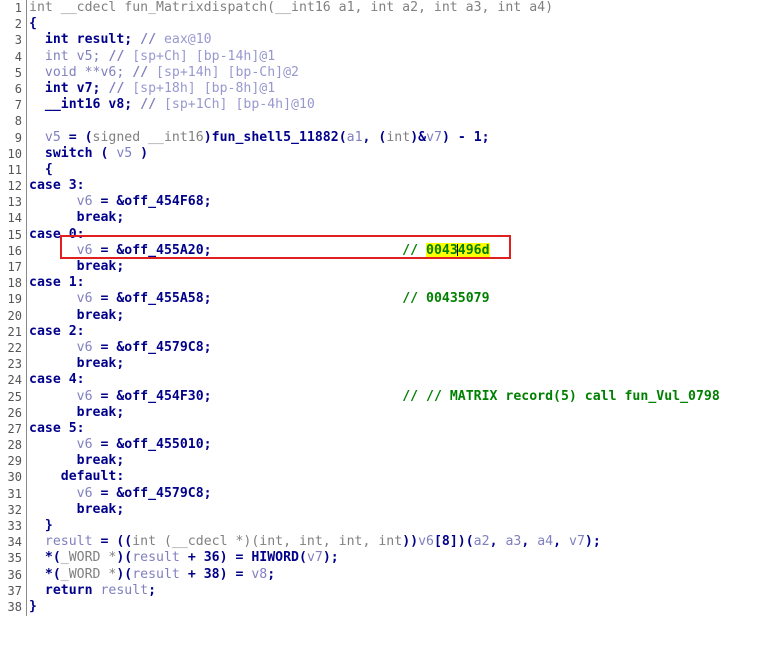  What do you see at coordinates (389, 461) in the screenshot?
I see `code-line: 29 break;` at bounding box center [389, 461].